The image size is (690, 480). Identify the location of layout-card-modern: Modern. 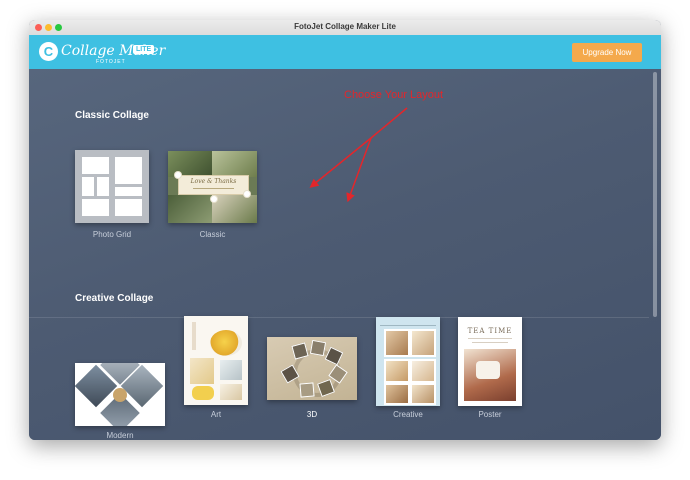
(120, 401).